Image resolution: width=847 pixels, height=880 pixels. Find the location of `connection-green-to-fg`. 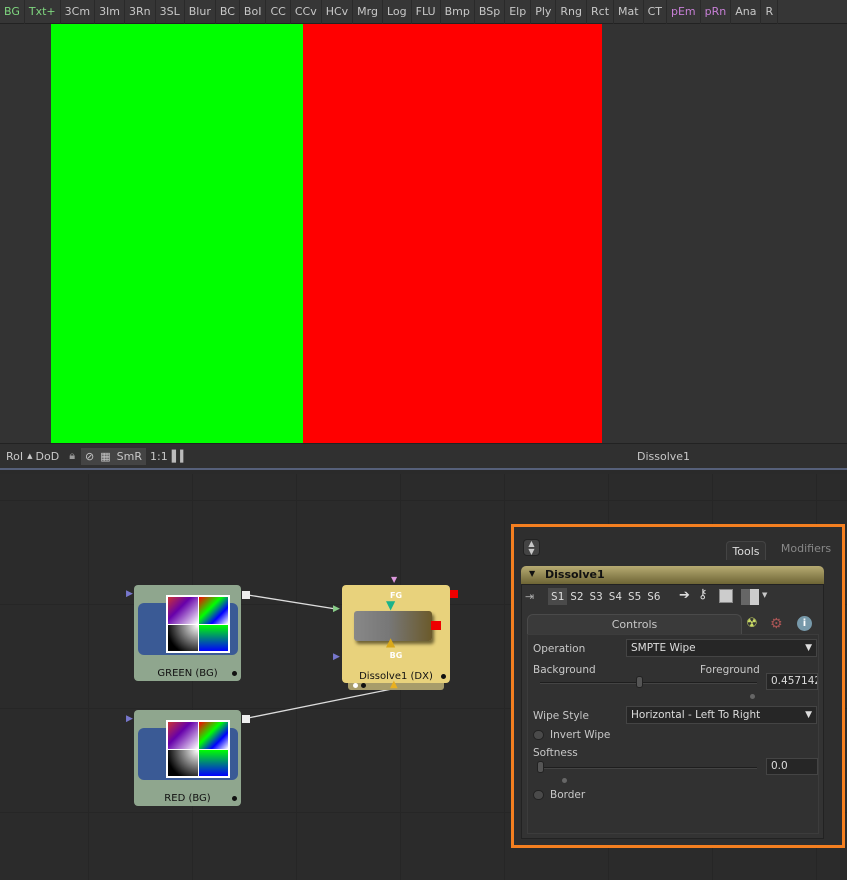

connection-green-to-fg is located at coordinates (292, 602).